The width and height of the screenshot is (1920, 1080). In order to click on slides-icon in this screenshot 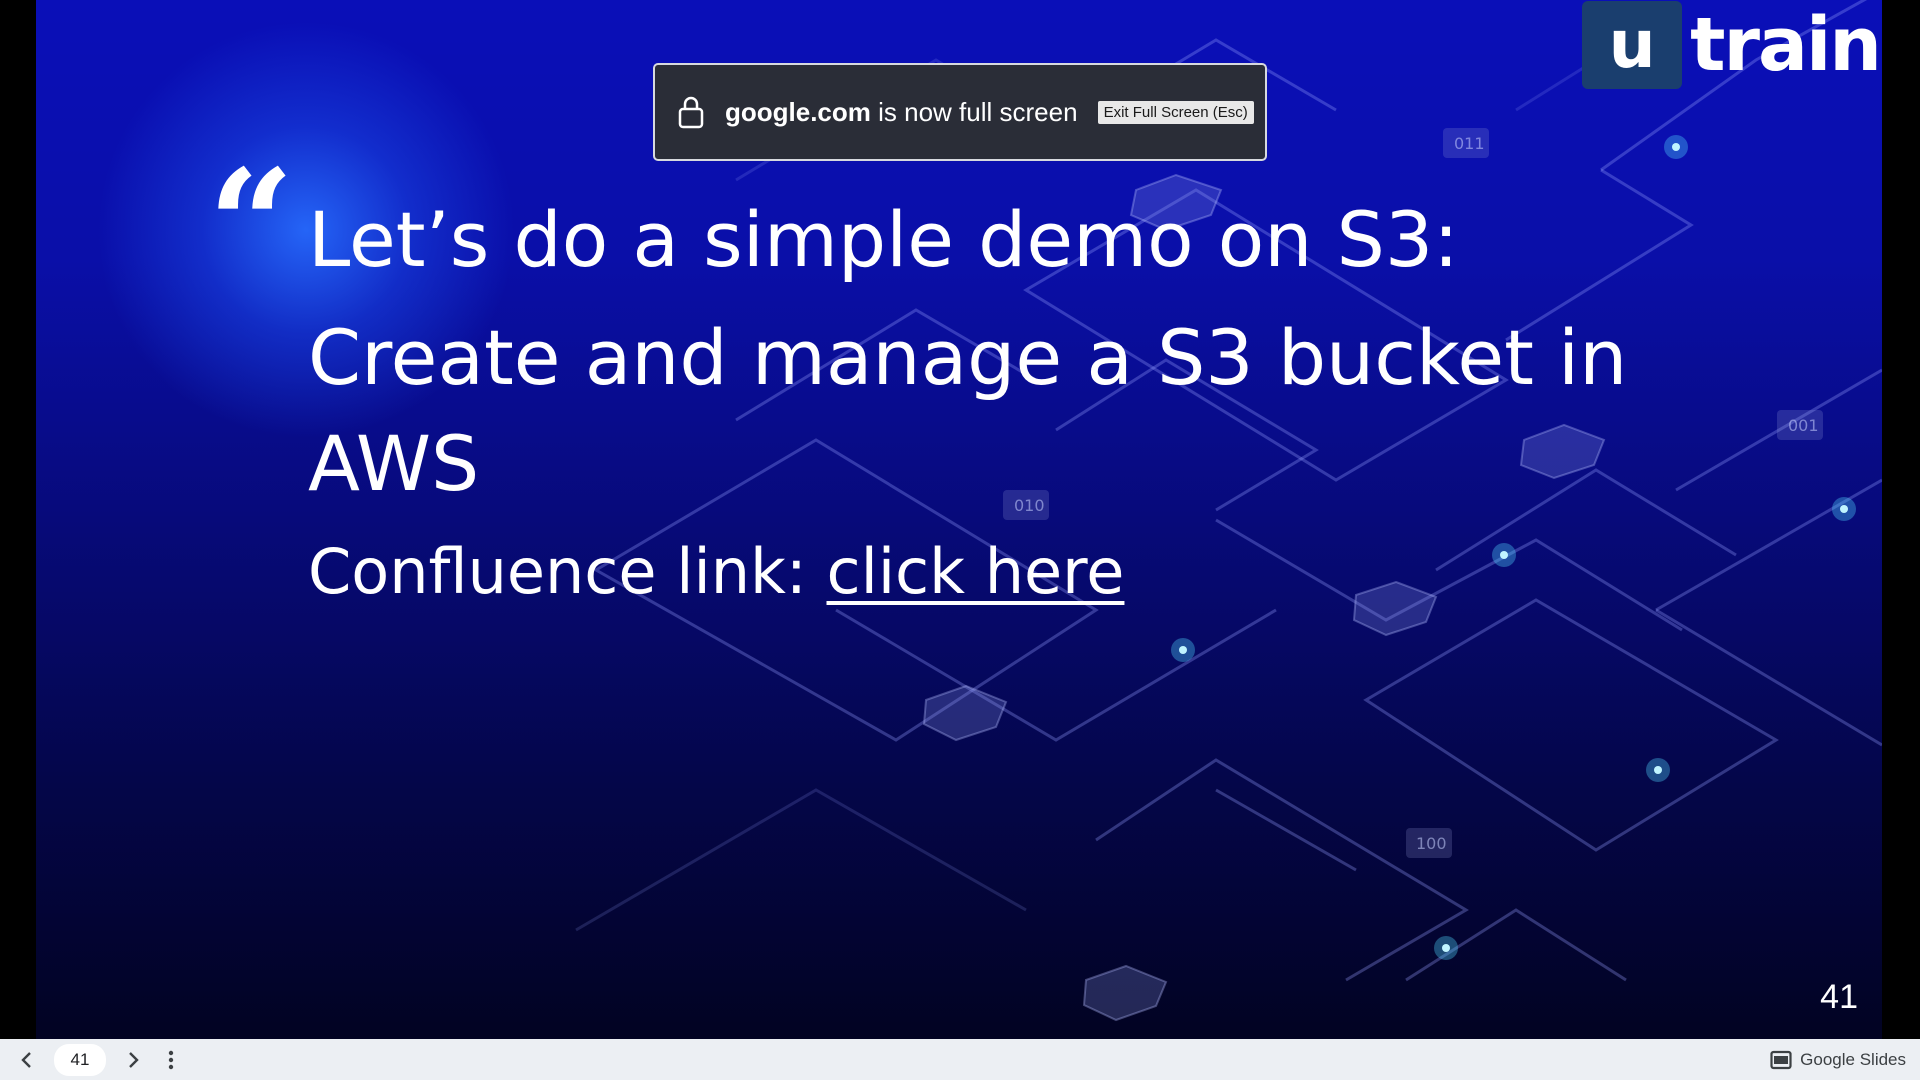, I will do `click(1781, 1059)`.